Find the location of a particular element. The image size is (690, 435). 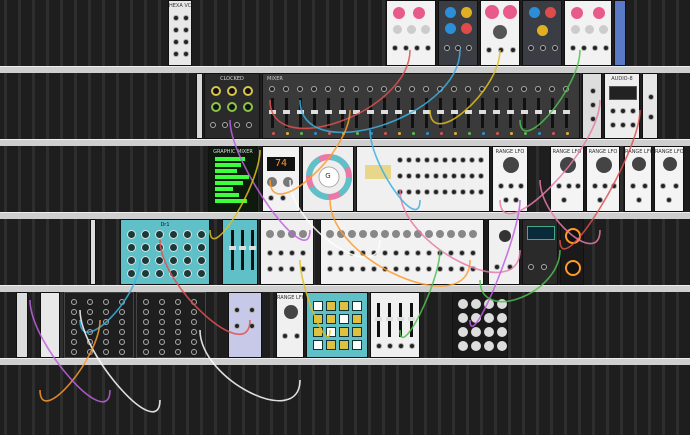

module-range-lfo-5: RANGE LFO is located at coordinates (669, 179).